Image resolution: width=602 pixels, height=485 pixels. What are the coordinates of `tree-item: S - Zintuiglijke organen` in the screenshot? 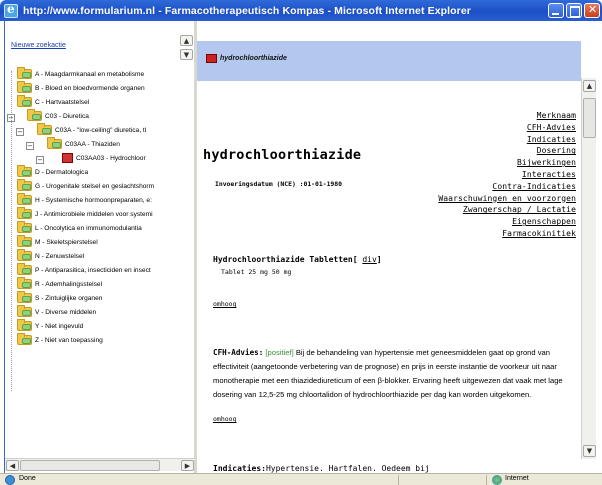 It's located at (59, 298).